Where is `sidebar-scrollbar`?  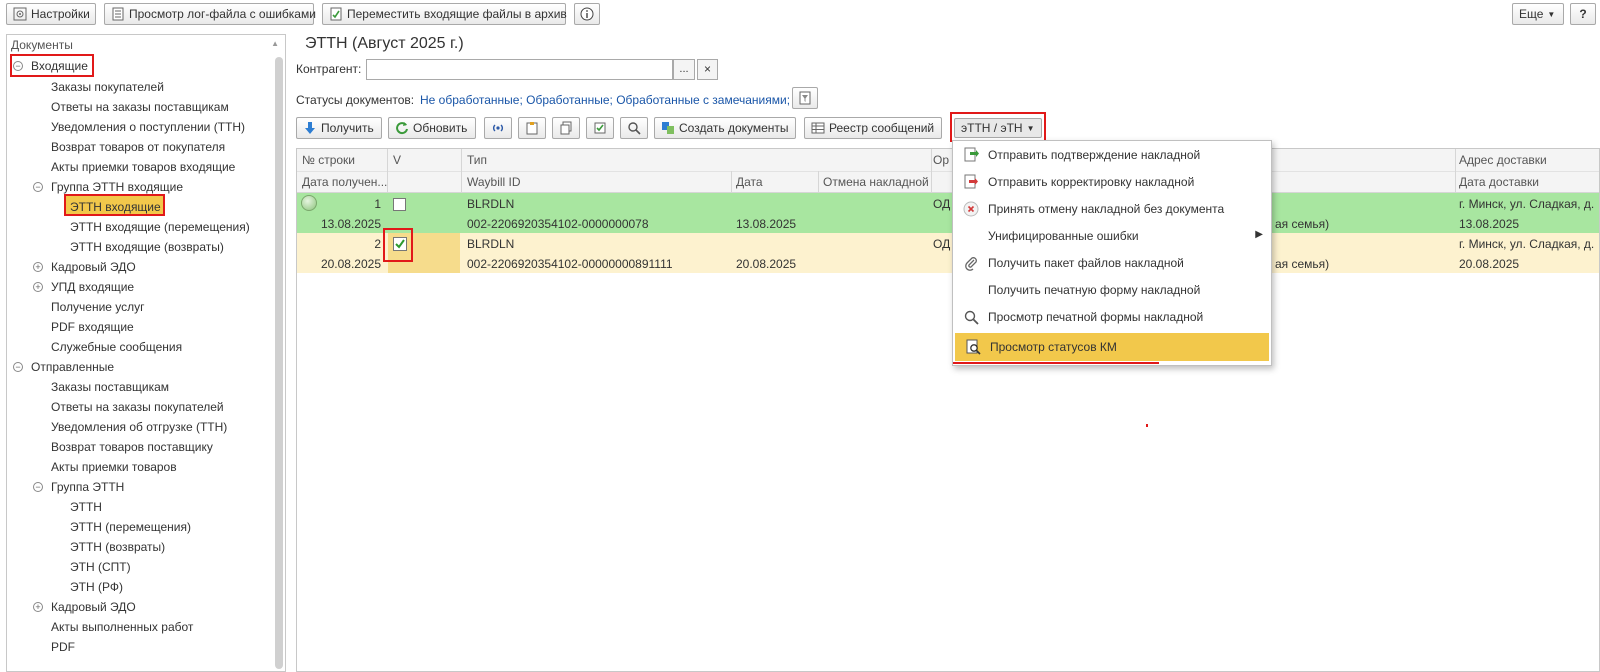
sidebar-scrollbar is located at coordinates (279, 363).